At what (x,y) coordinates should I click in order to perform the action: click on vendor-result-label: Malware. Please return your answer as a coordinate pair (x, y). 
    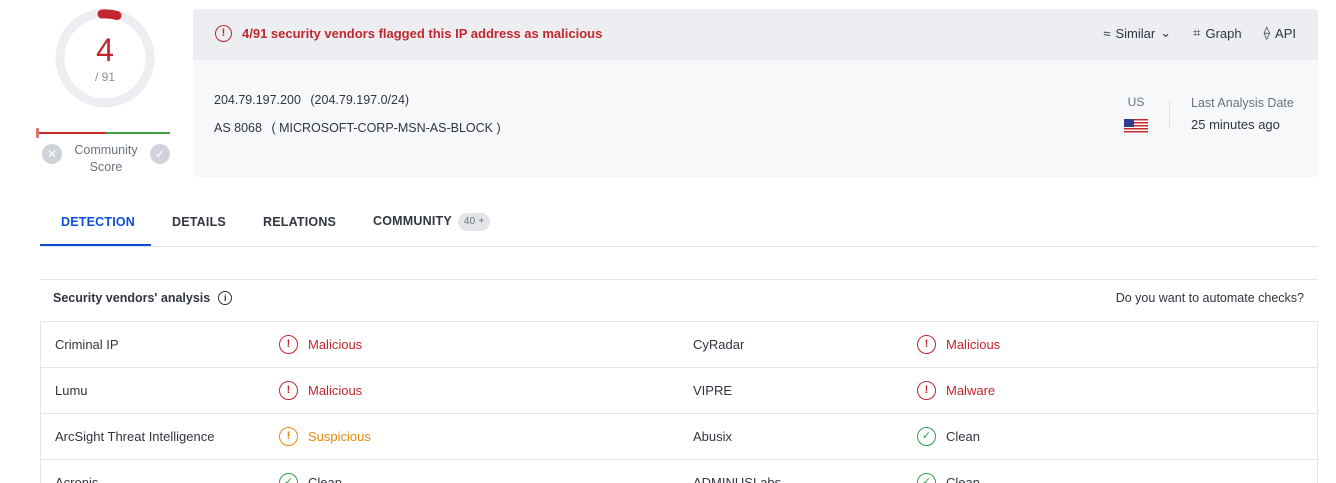
    Looking at the image, I should click on (971, 390).